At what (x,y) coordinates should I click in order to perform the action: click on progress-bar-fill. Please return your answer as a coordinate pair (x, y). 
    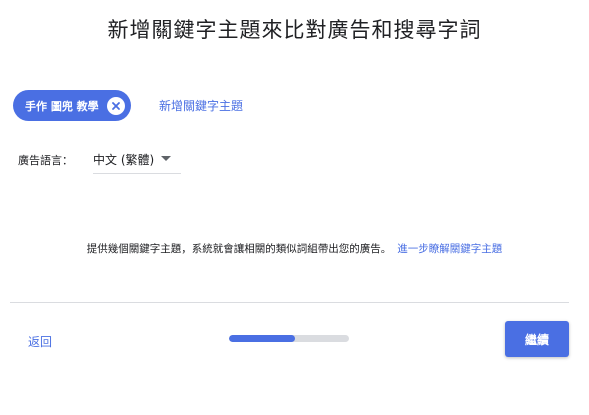
    Looking at the image, I should click on (262, 338).